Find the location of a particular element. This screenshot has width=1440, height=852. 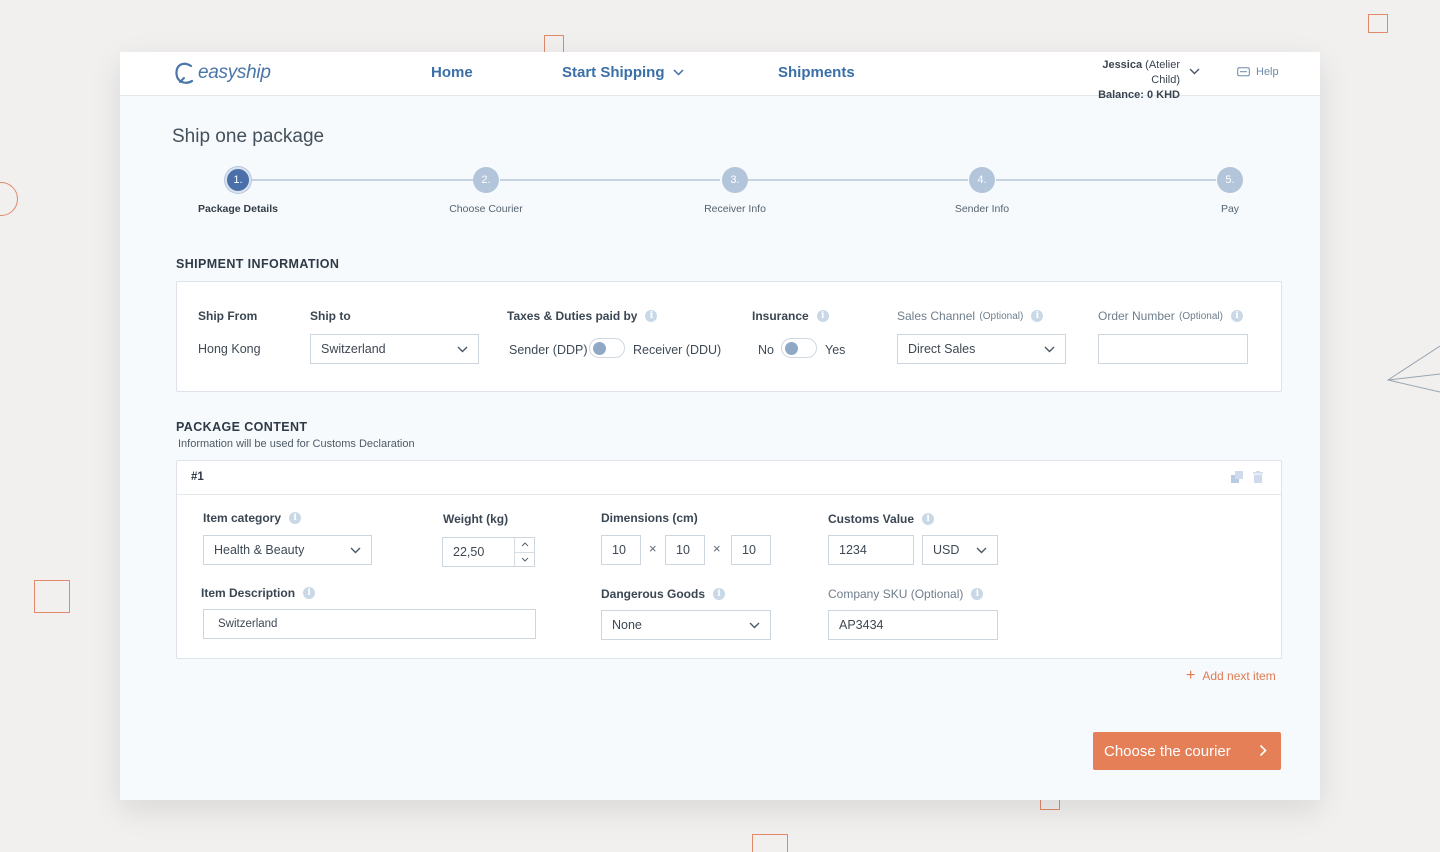

ship-to-select: Switzerland is located at coordinates (394, 349).